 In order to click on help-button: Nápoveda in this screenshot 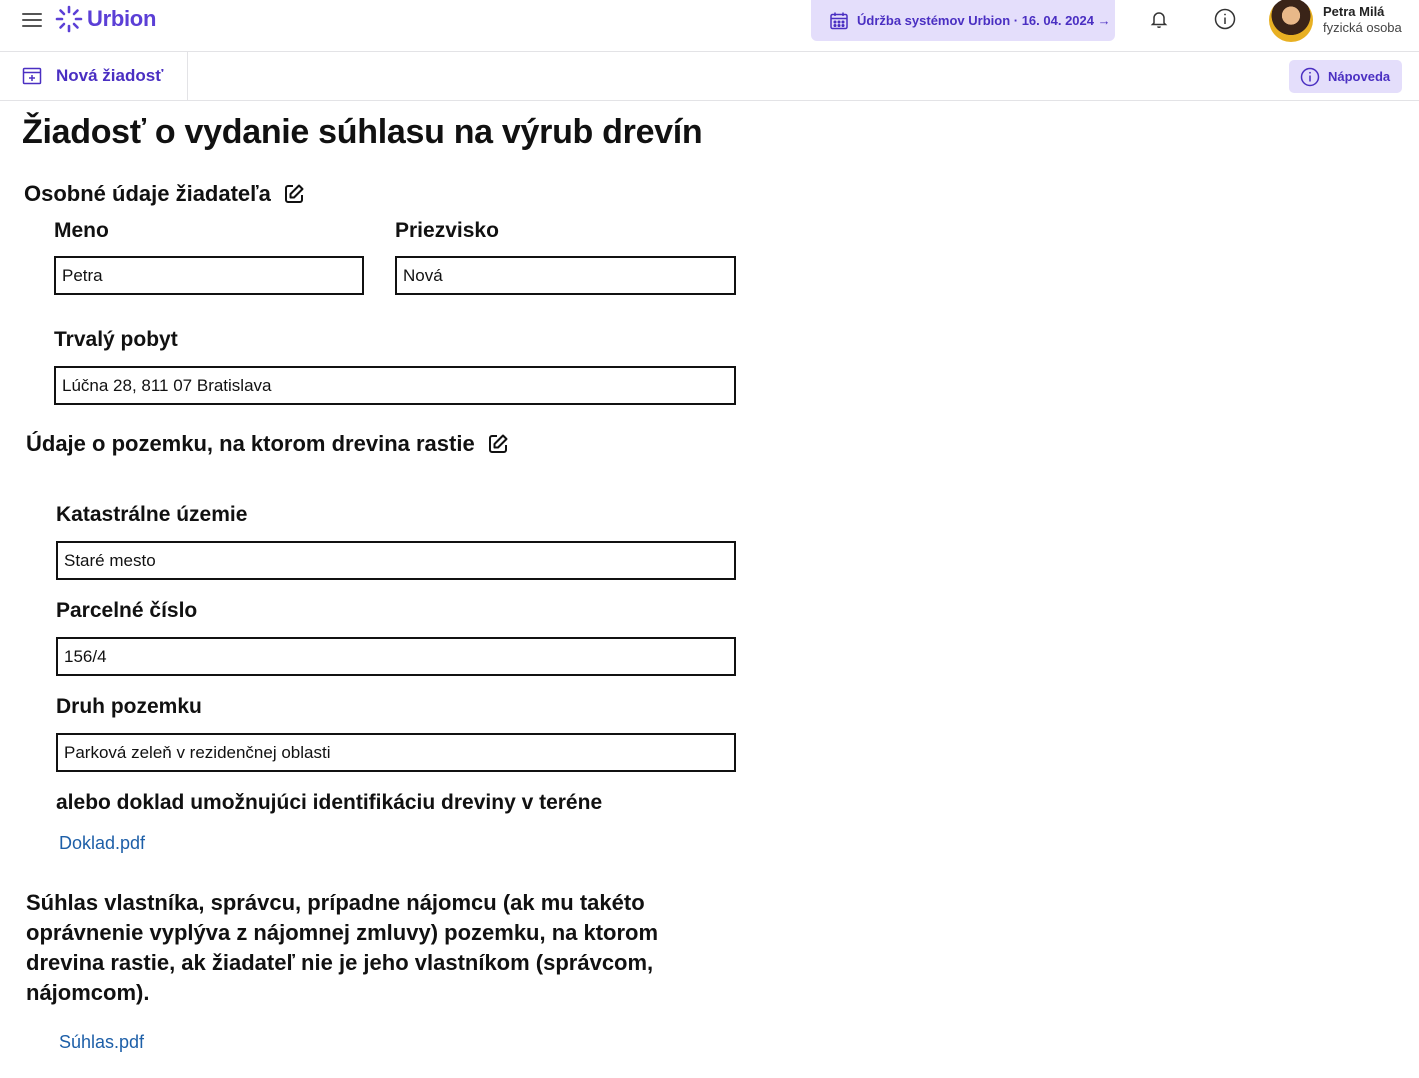, I will do `click(1345, 76)`.